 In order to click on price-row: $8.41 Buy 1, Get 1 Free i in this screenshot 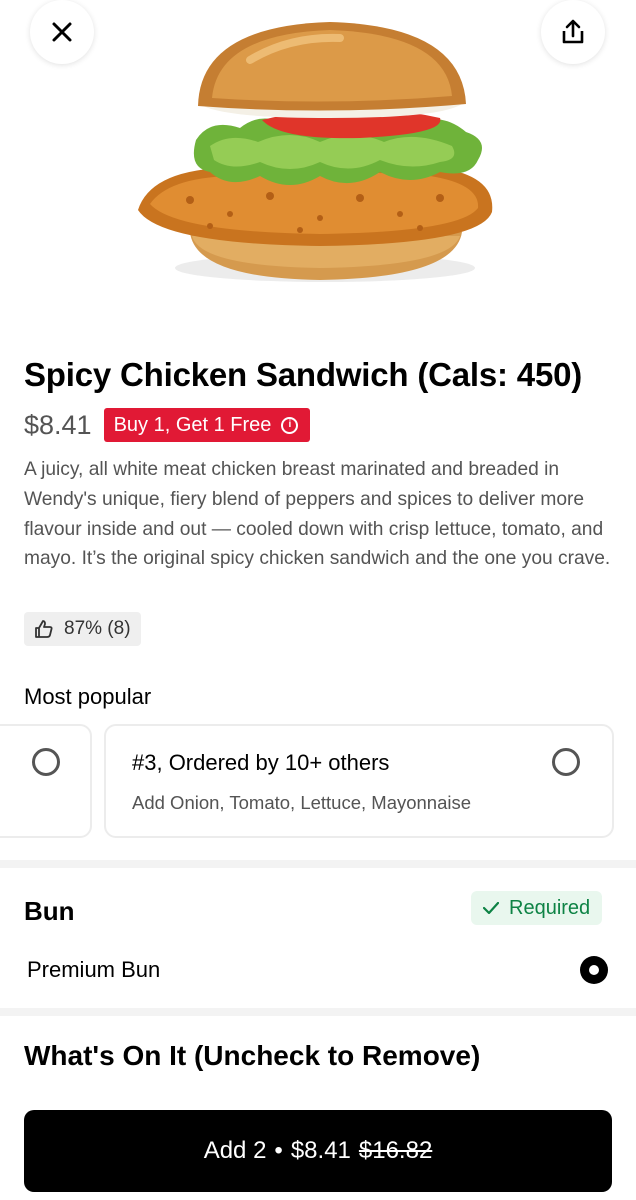, I will do `click(167, 425)`.